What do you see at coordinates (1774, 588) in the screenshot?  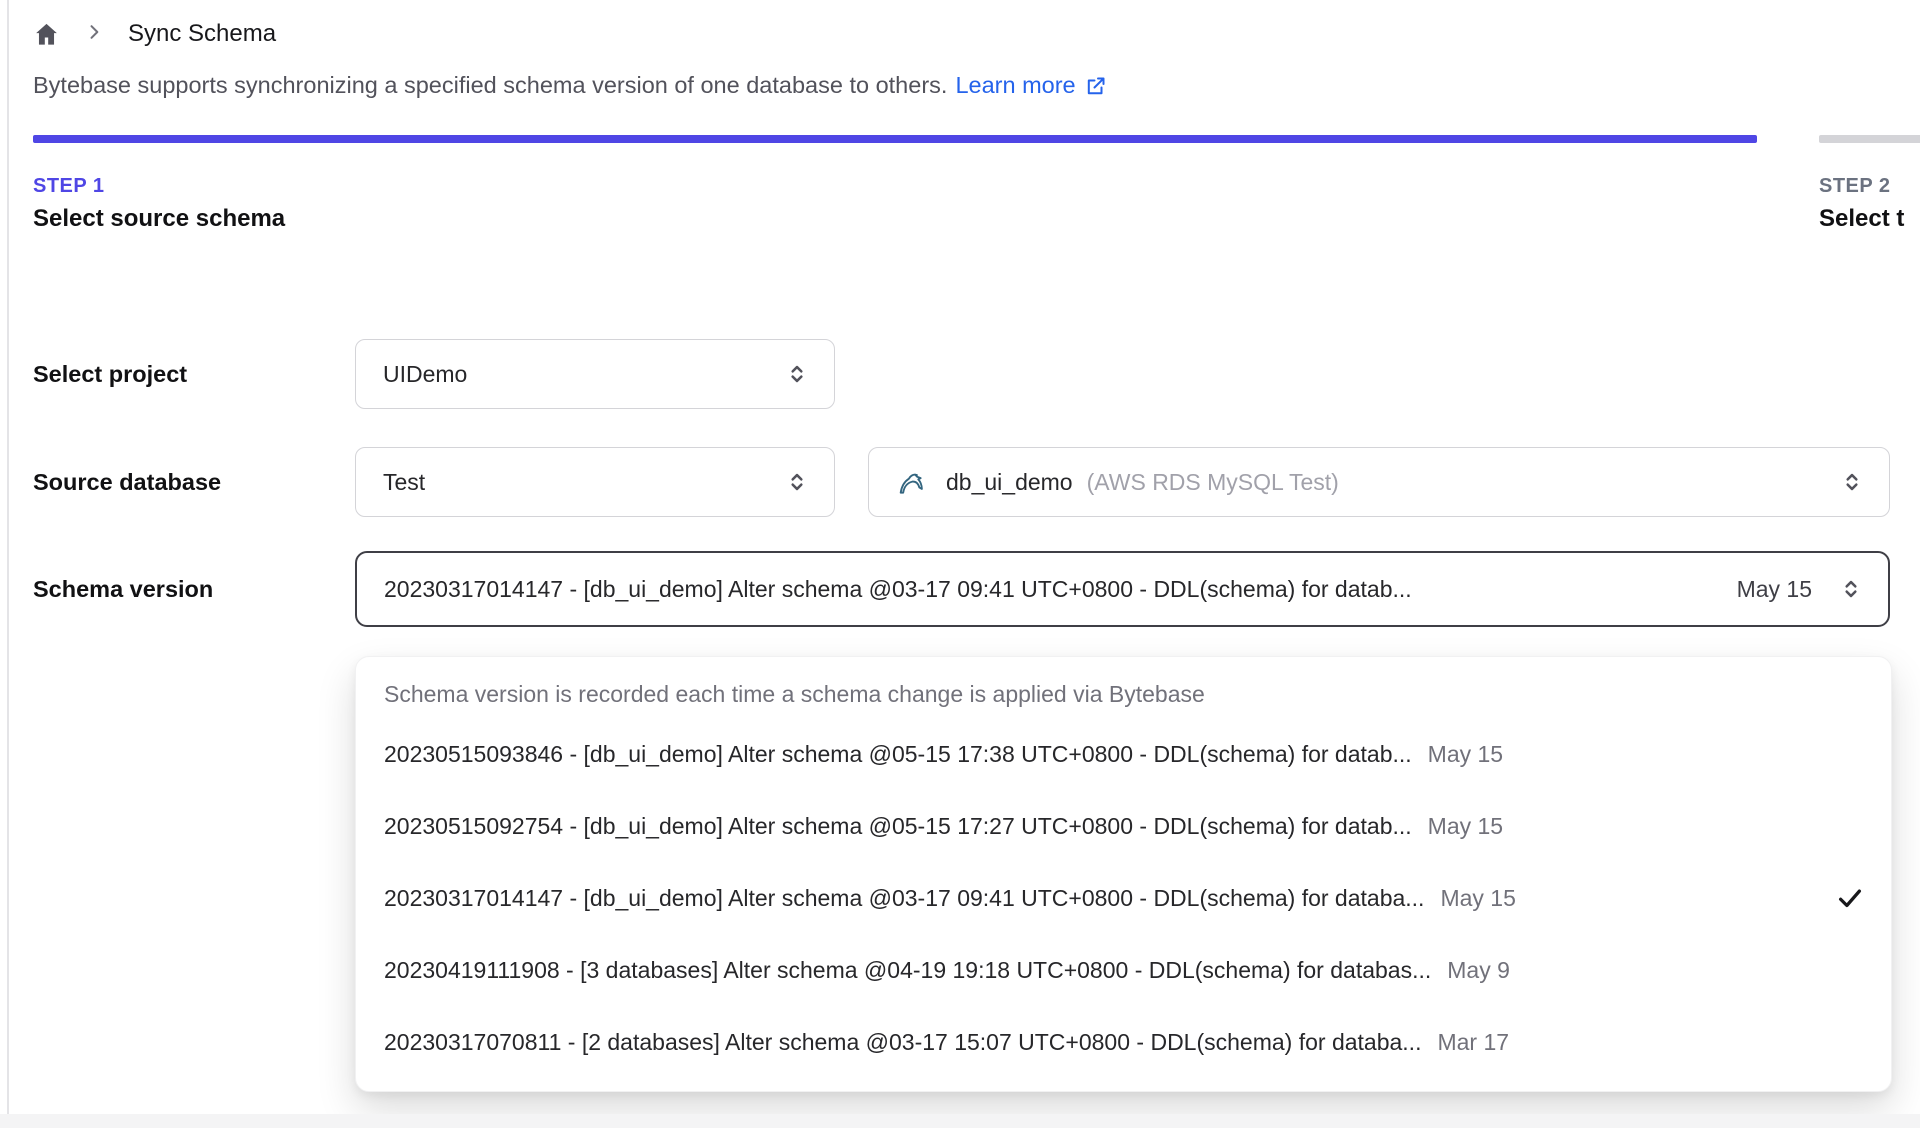 I see `schema-version-date: May 15` at bounding box center [1774, 588].